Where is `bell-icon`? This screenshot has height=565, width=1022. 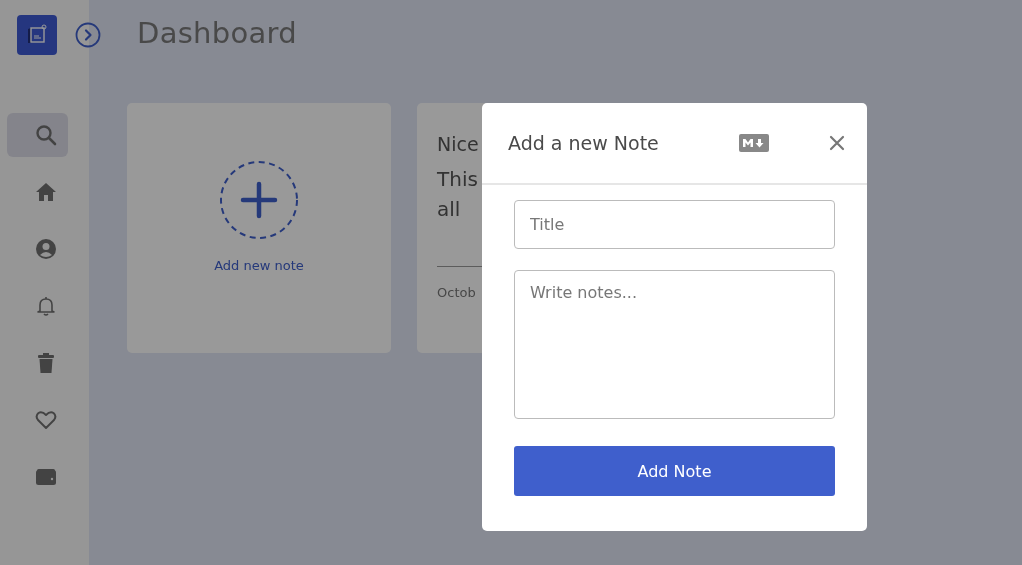
bell-icon is located at coordinates (45, 306).